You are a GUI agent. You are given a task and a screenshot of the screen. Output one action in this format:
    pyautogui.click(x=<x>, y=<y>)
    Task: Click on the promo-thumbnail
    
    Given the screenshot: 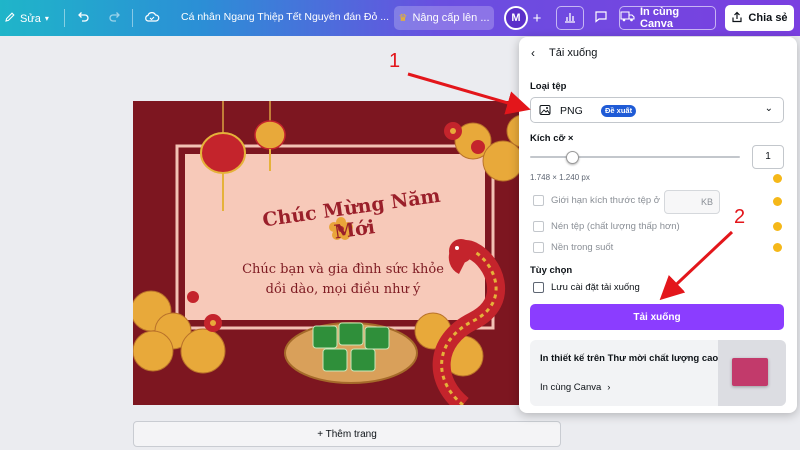 What is the action you would take?
    pyautogui.click(x=752, y=373)
    